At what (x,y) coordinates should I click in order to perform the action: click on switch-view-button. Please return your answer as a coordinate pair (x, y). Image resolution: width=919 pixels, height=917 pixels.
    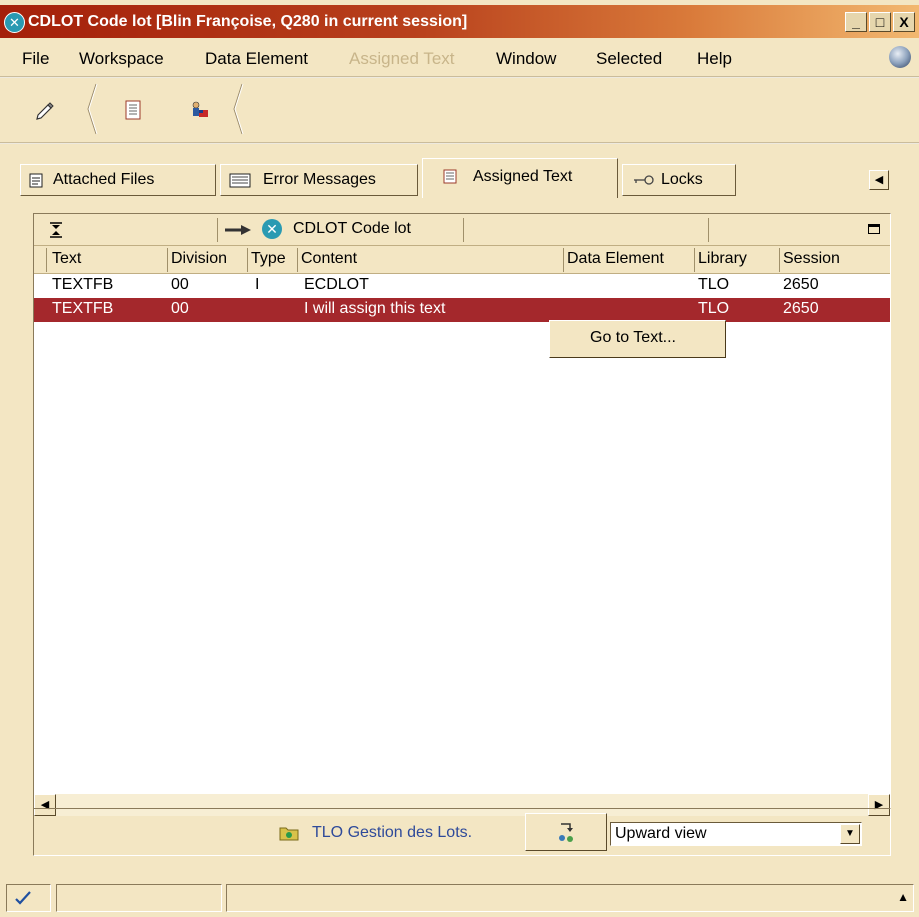
    Looking at the image, I should click on (566, 832).